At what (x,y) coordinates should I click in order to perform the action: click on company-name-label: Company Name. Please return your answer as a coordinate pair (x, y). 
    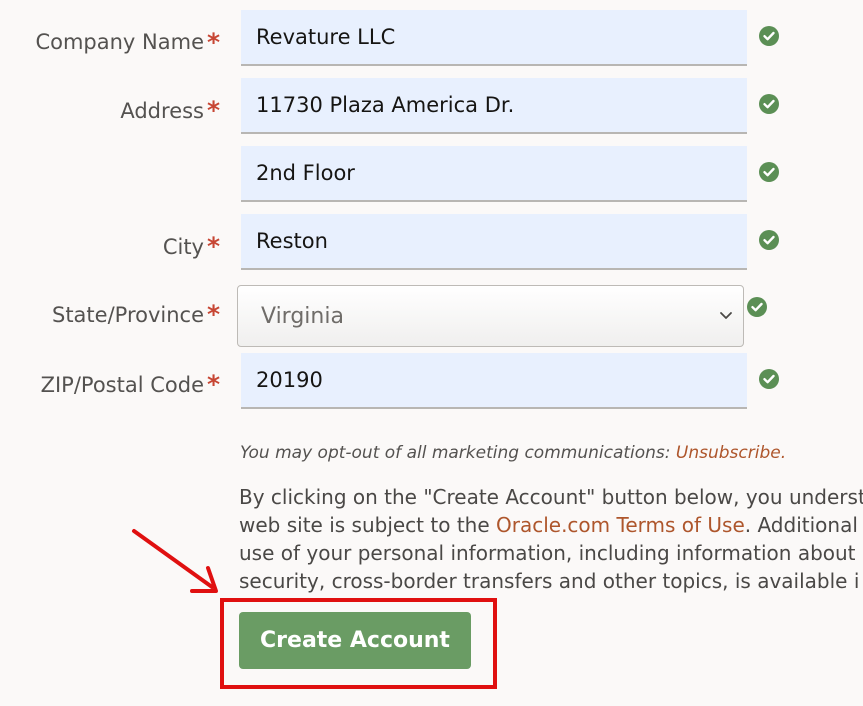
    Looking at the image, I should click on (119, 42).